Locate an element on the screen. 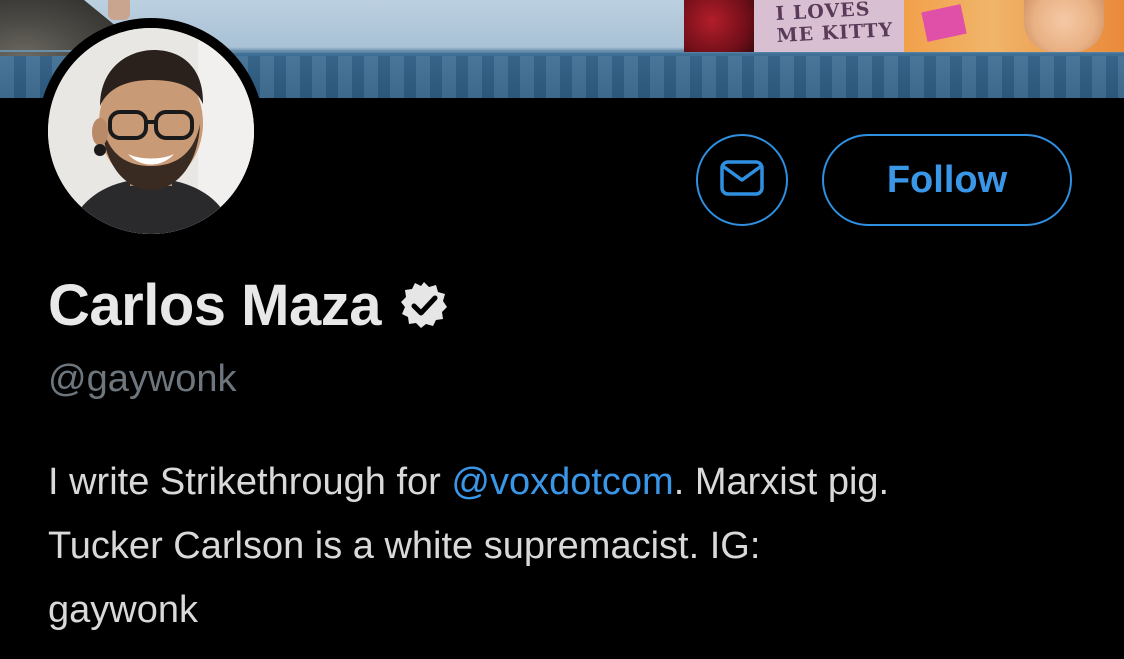  banner-figure is located at coordinates (119, 10).